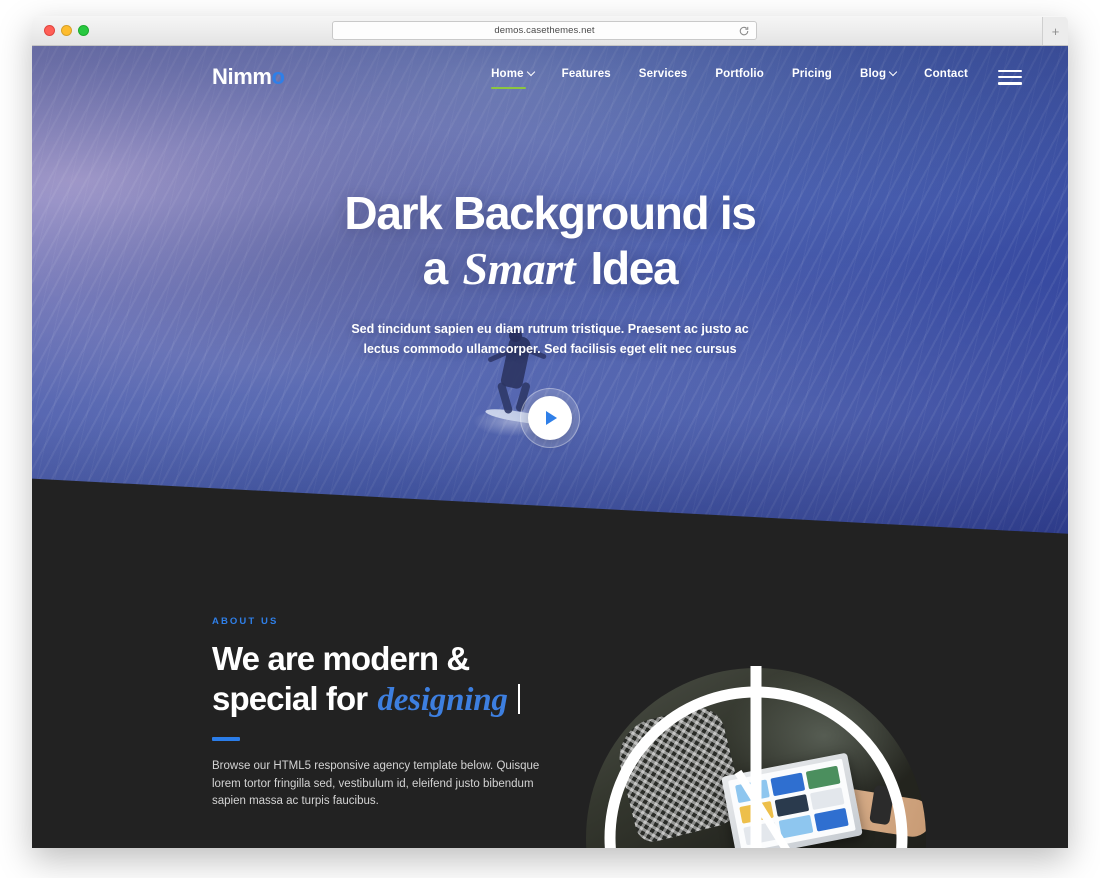  I want to click on nav-item-features: Features, so click(586, 77).